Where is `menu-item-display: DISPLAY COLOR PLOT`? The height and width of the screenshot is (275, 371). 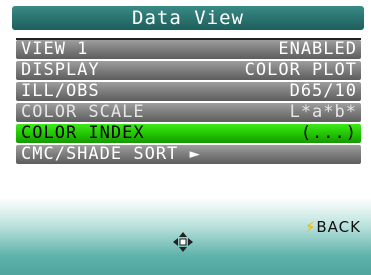
menu-item-display: DISPLAY COLOR PLOT is located at coordinates (188, 70).